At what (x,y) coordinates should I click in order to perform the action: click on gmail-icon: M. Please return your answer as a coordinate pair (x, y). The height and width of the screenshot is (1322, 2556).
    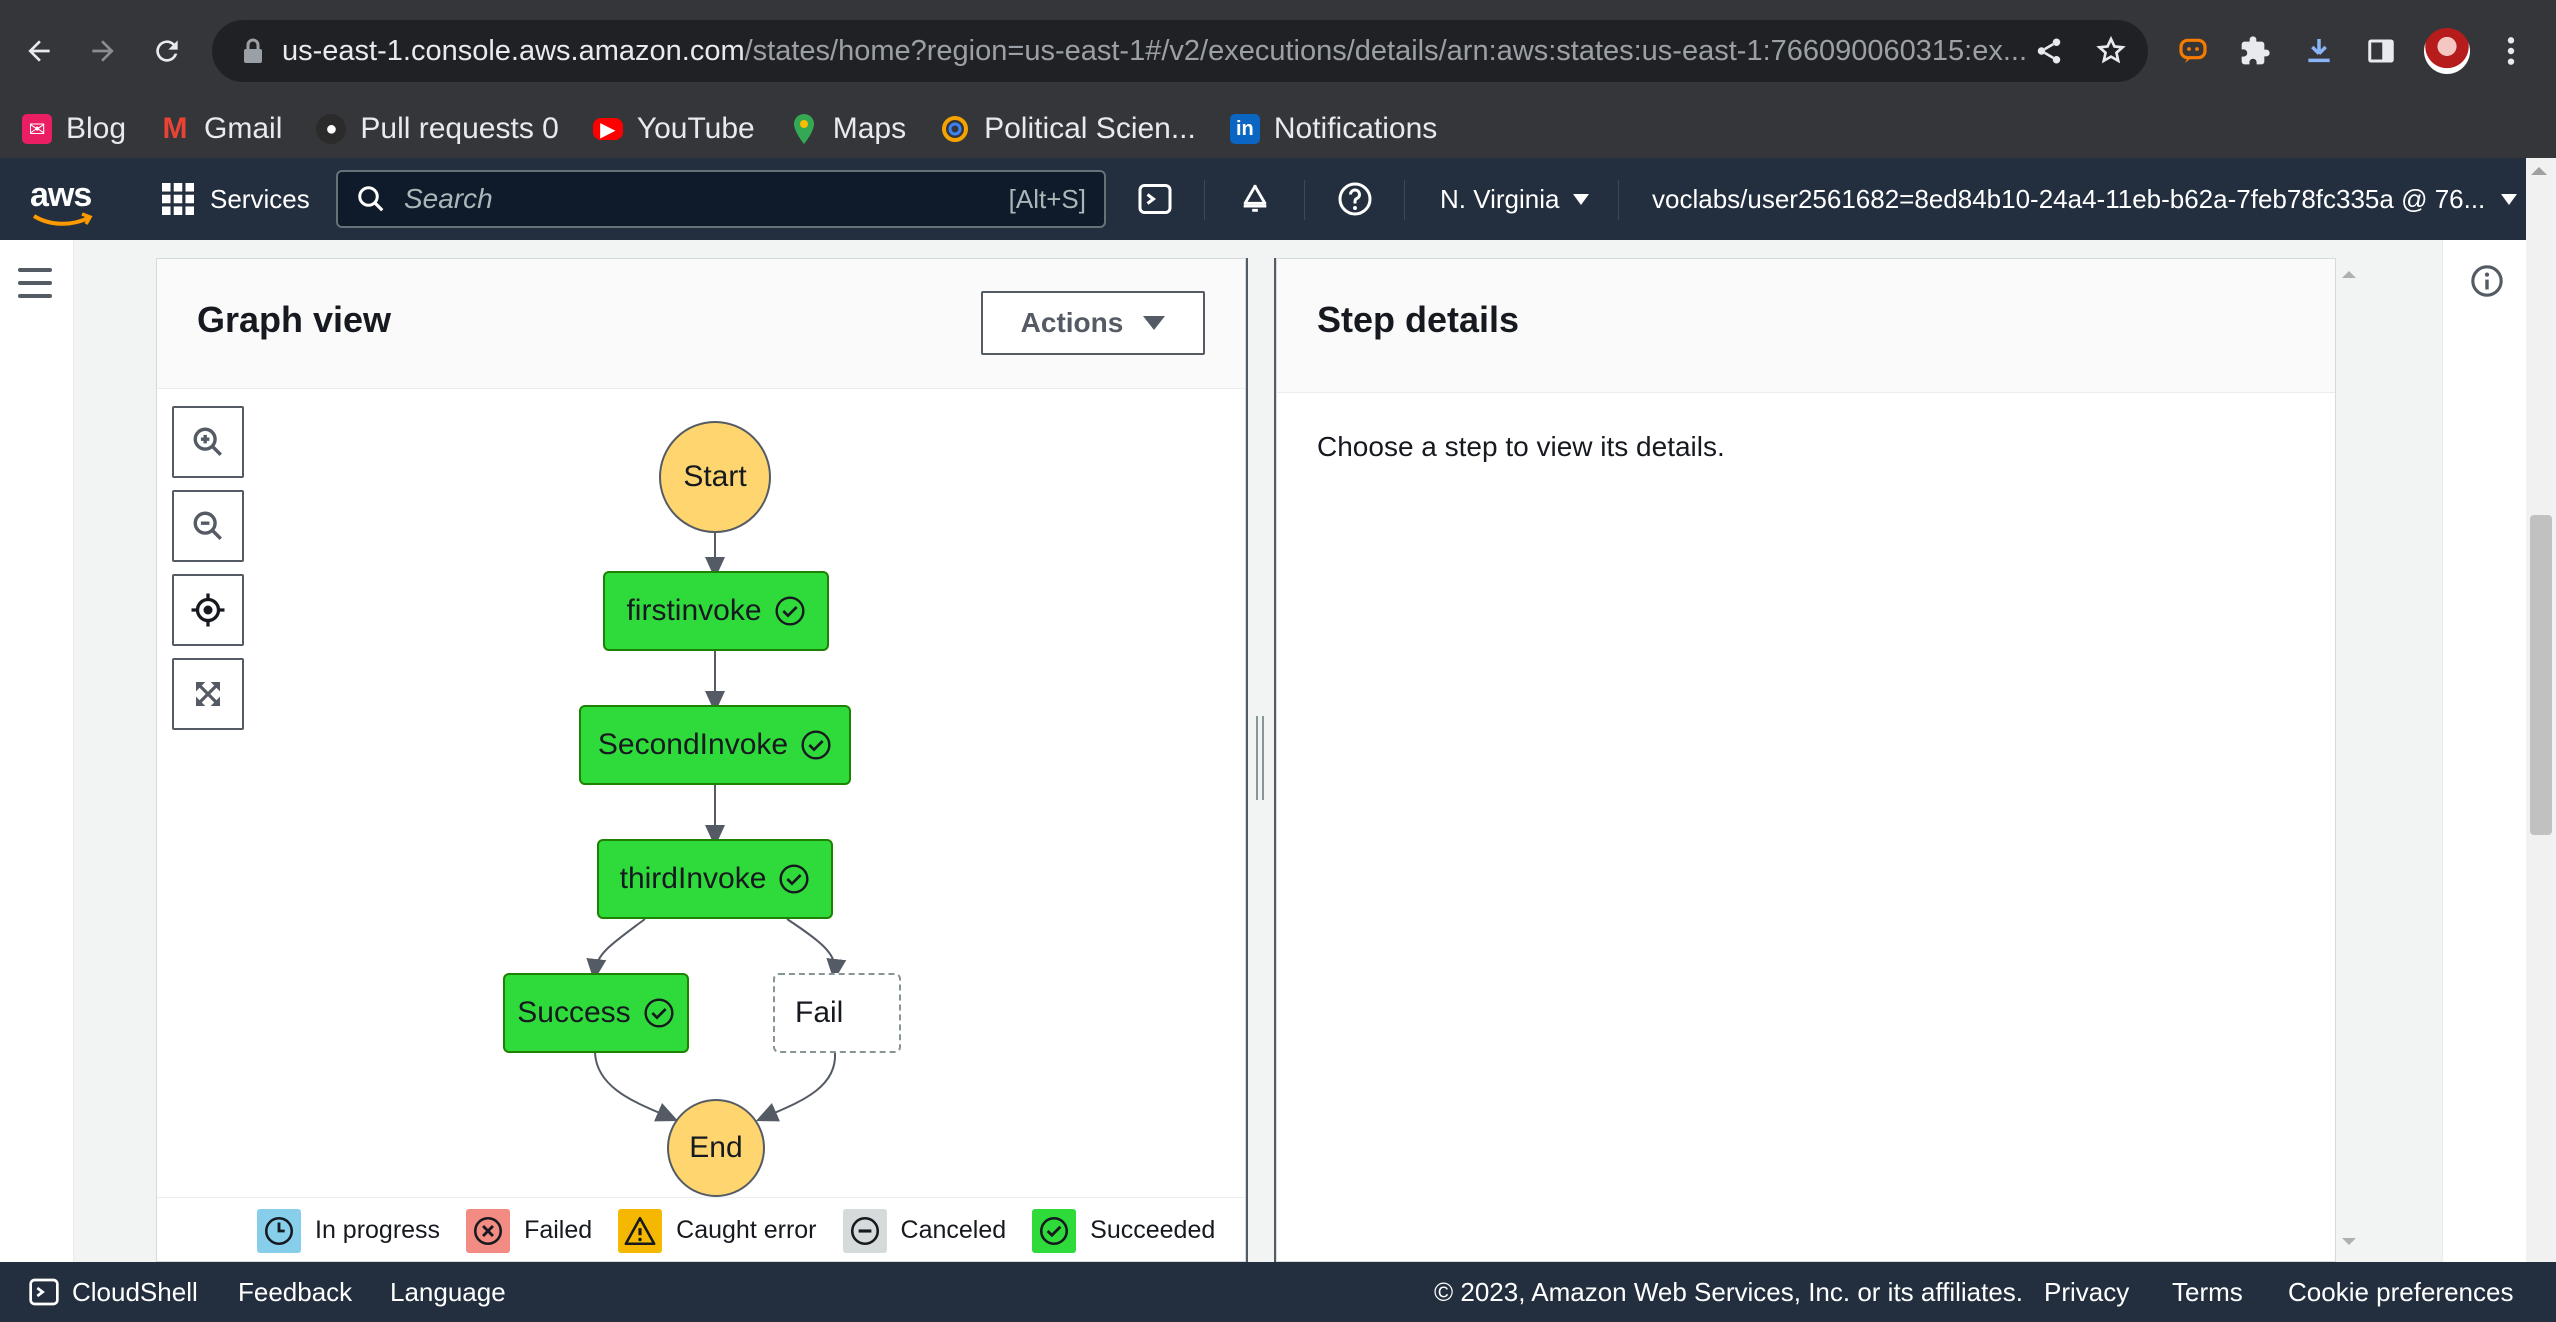
    Looking at the image, I should click on (175, 128).